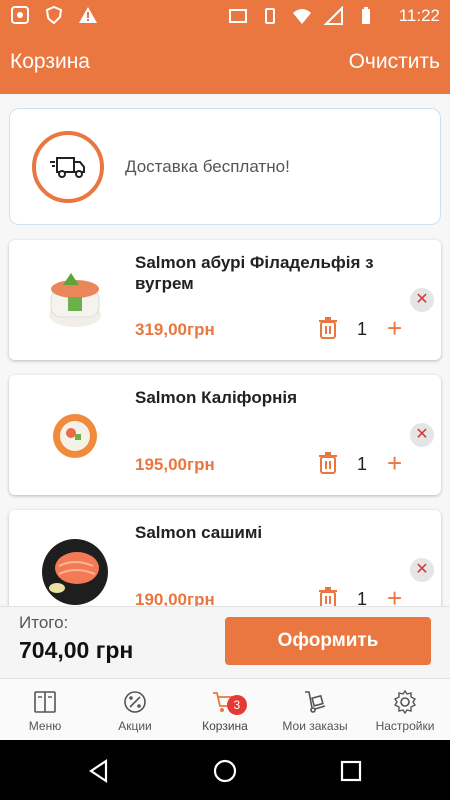 This screenshot has width=450, height=800. I want to click on delivery-truck-icon, so click(67, 167).